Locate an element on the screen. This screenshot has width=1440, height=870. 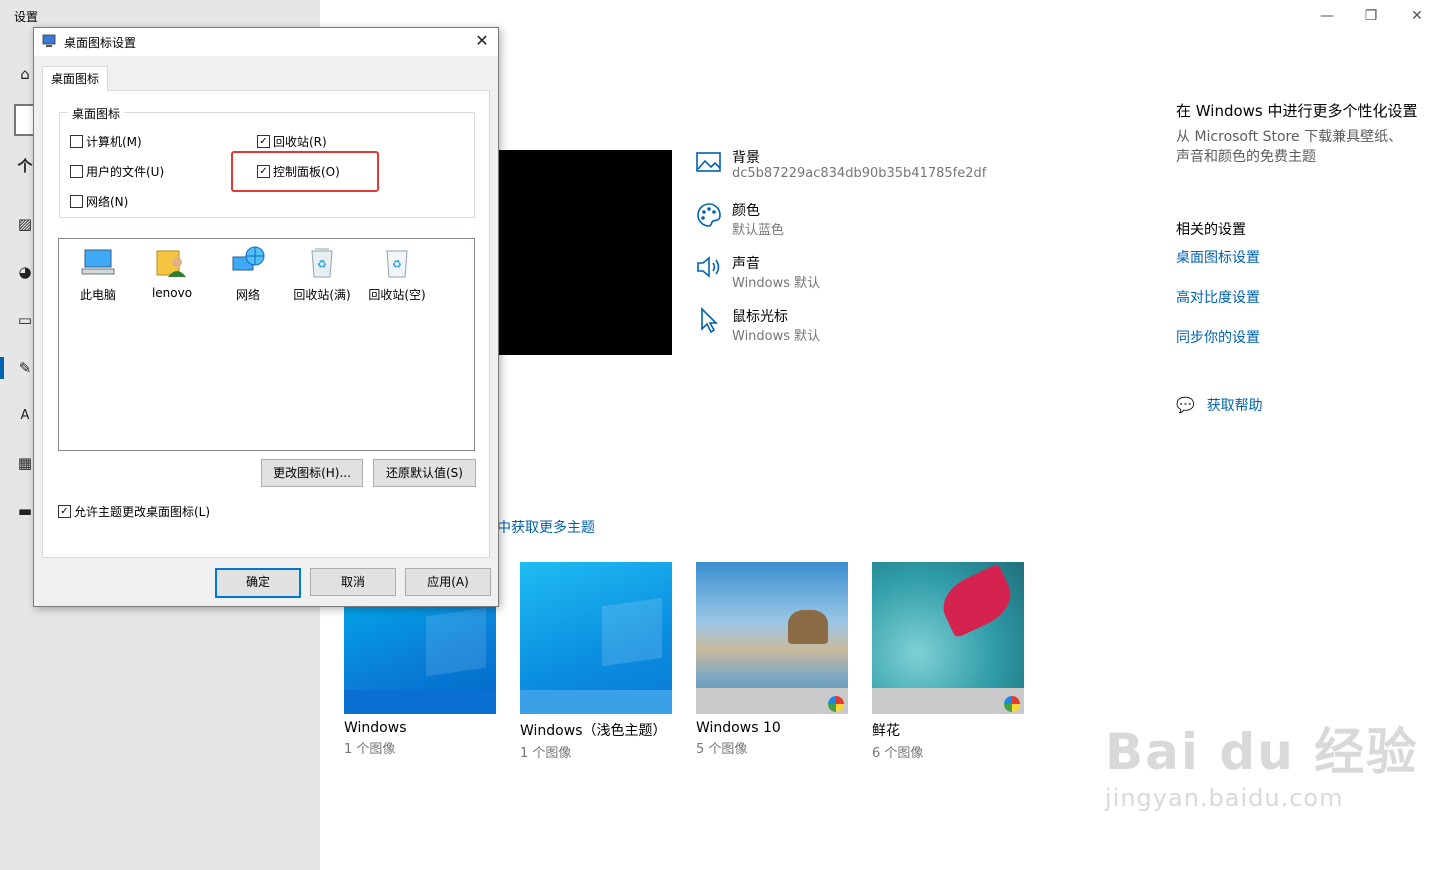
close-button: ✕ is located at coordinates (1417, 16).